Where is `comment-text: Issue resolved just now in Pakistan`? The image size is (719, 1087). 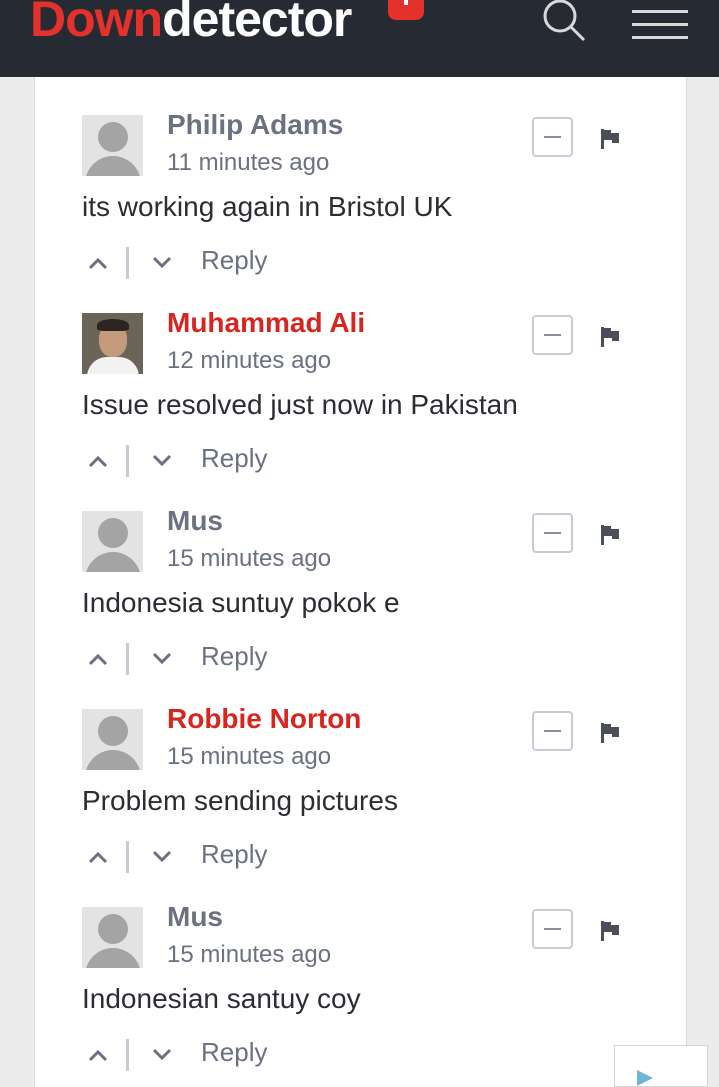 comment-text: Issue resolved just now in Pakistan is located at coordinates (300, 404).